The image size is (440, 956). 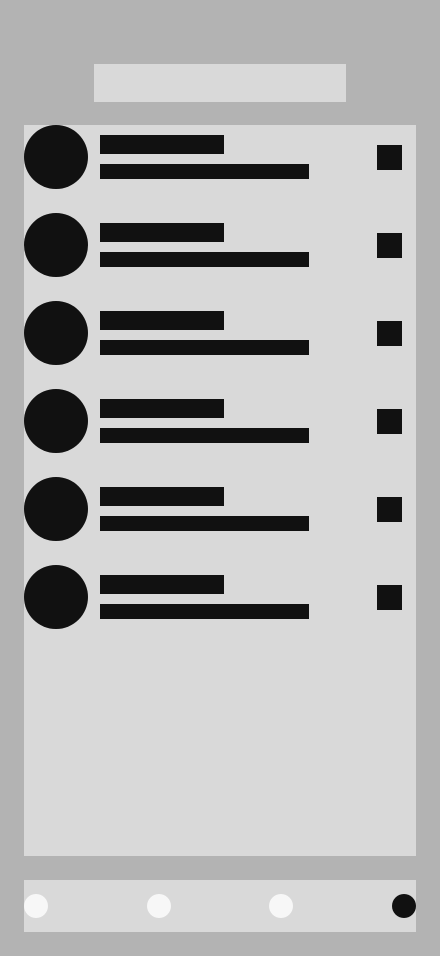 What do you see at coordinates (220, 906) in the screenshot?
I see `bottom-tab-bar` at bounding box center [220, 906].